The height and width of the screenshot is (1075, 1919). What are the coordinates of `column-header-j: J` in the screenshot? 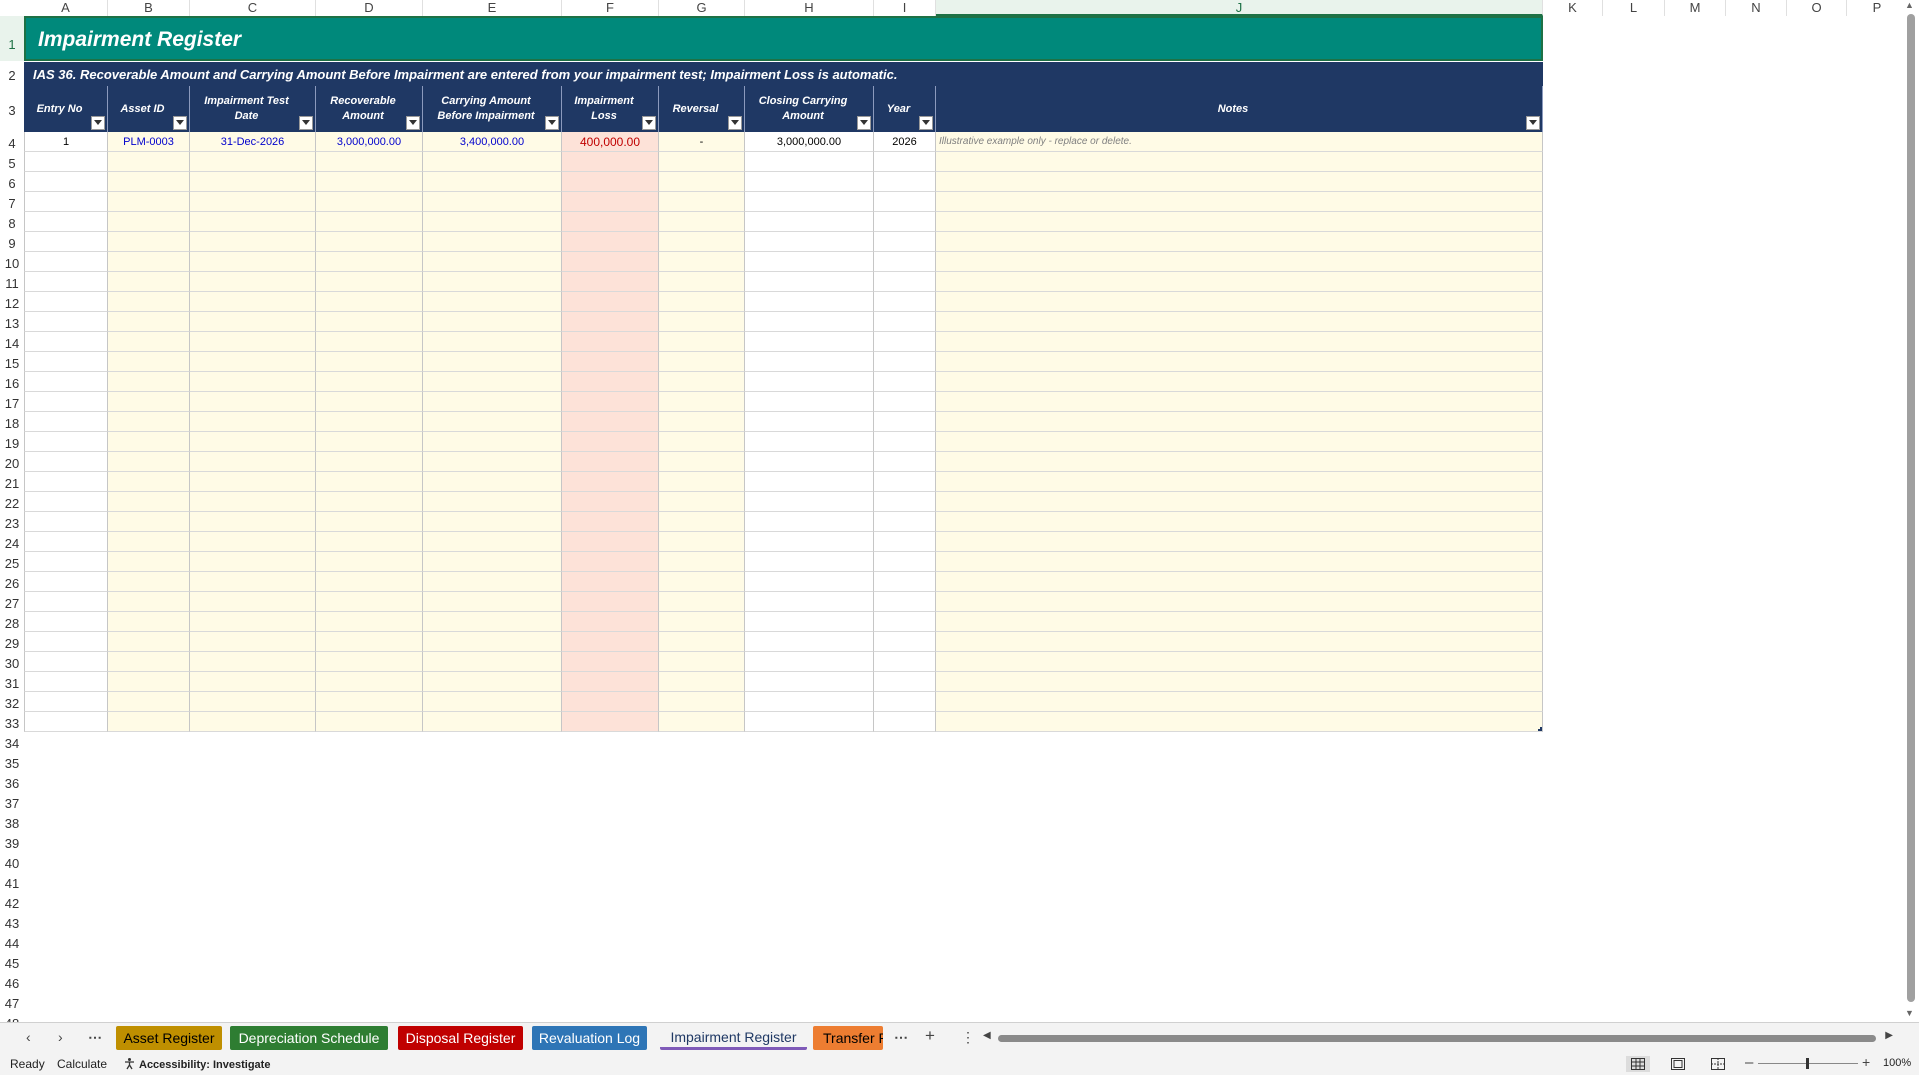 It's located at (1239, 8).